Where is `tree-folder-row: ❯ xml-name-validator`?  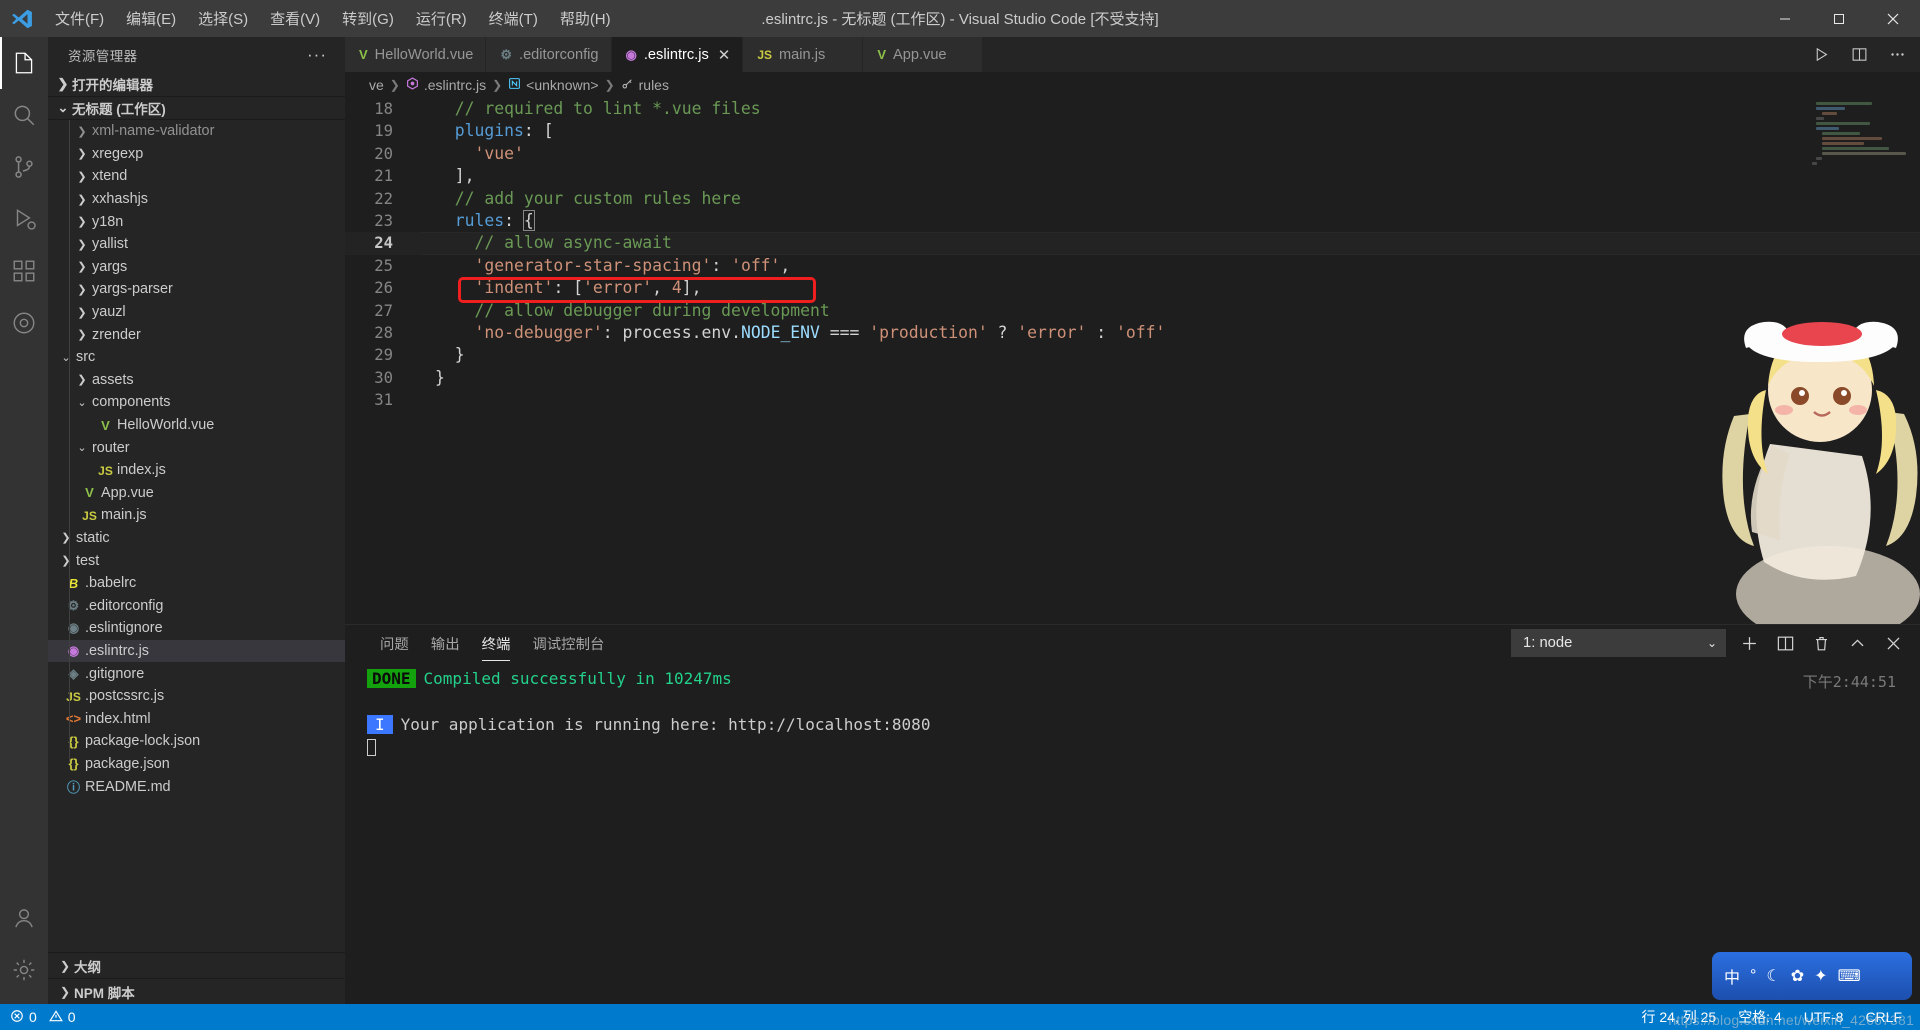
tree-folder-row: ❯ xml-name-validator is located at coordinates (196, 131).